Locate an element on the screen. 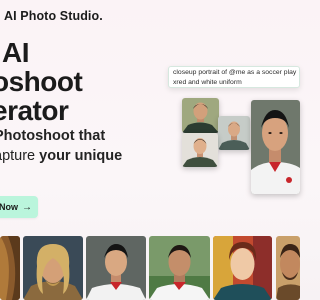  subtitle-line: Photoshoot that is located at coordinates (61, 136).